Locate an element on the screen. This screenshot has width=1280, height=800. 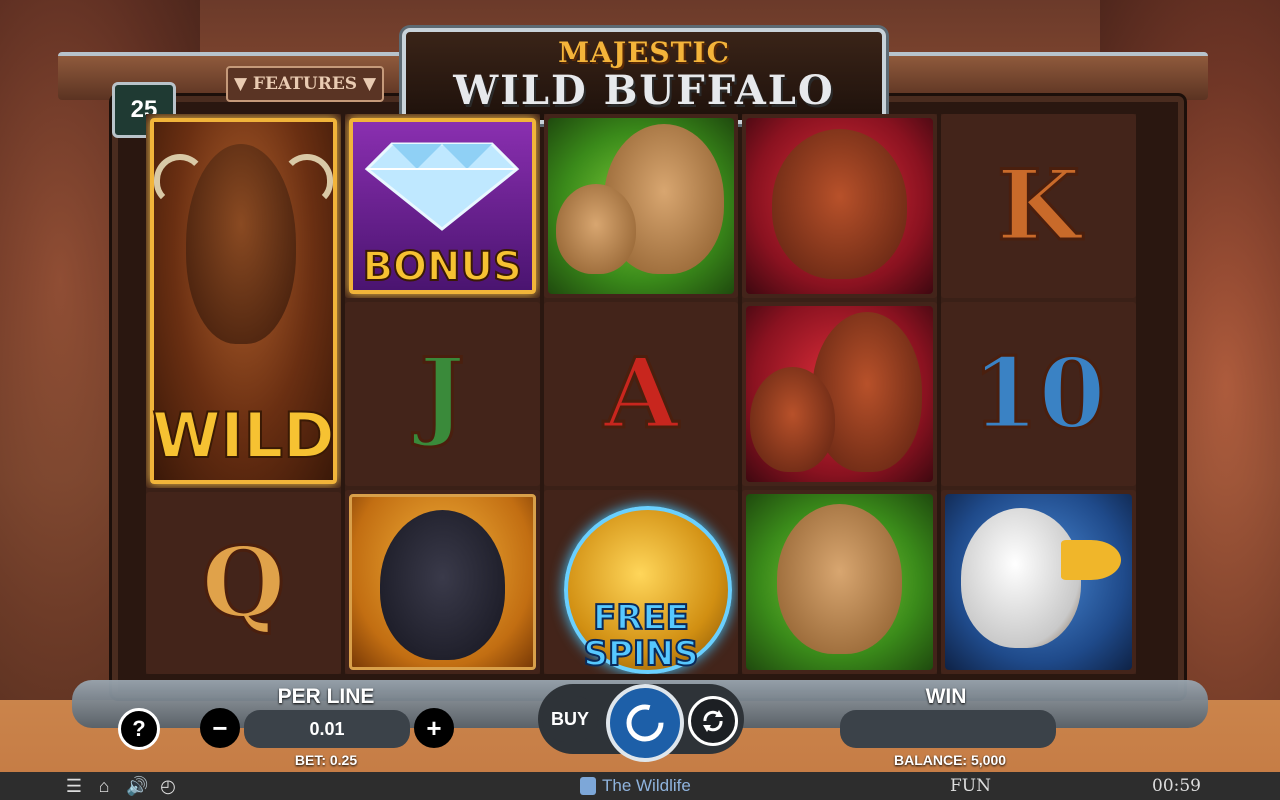
letter-a-glyph: A is located at coordinates (641, 393).